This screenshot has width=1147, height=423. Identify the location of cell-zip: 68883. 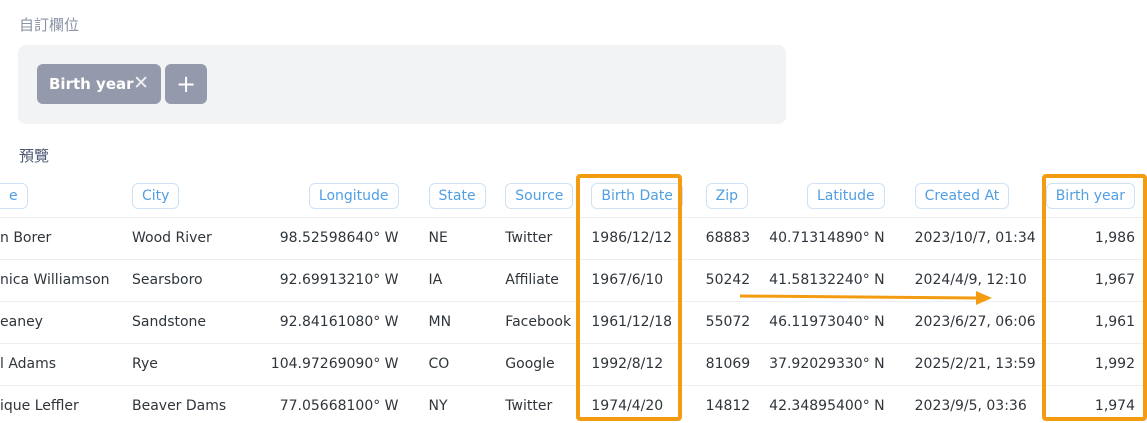
(720, 238).